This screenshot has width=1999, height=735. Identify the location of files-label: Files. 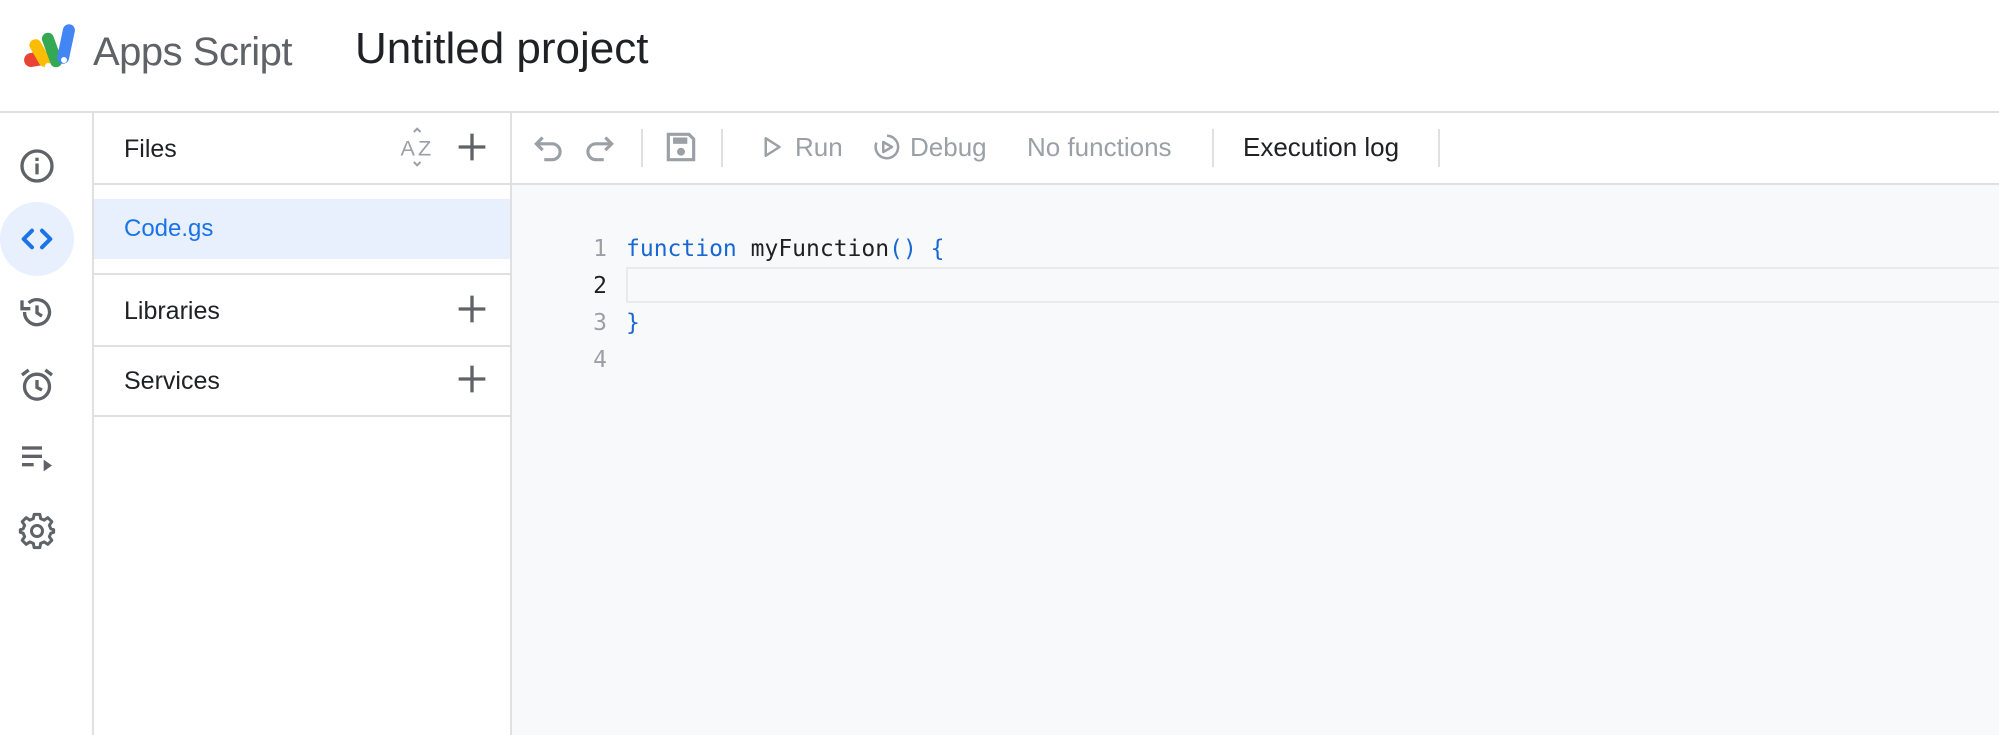
(150, 149).